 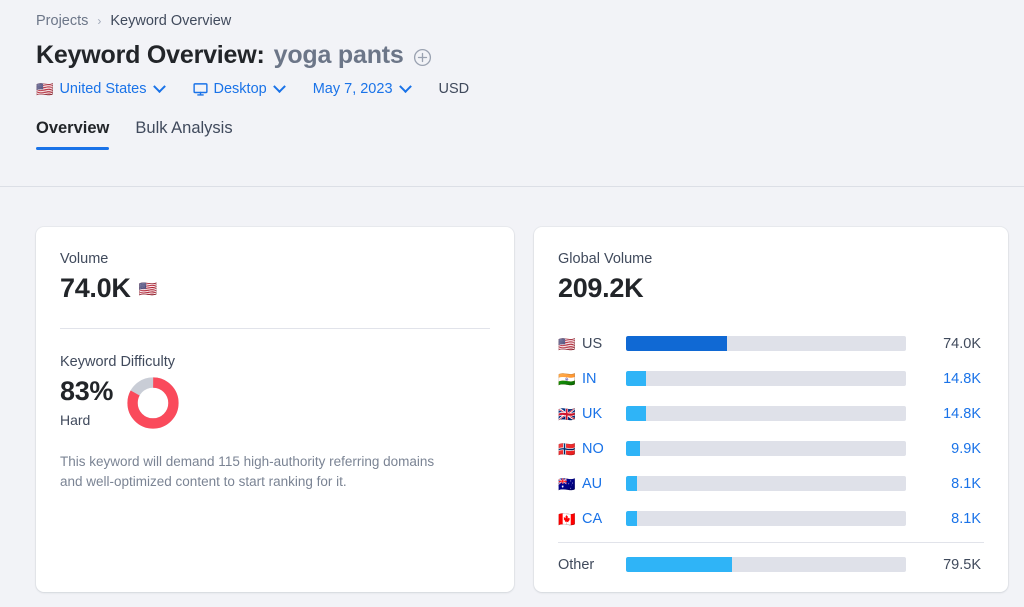 What do you see at coordinates (605, 259) in the screenshot?
I see `global-volume-label: Global Volume` at bounding box center [605, 259].